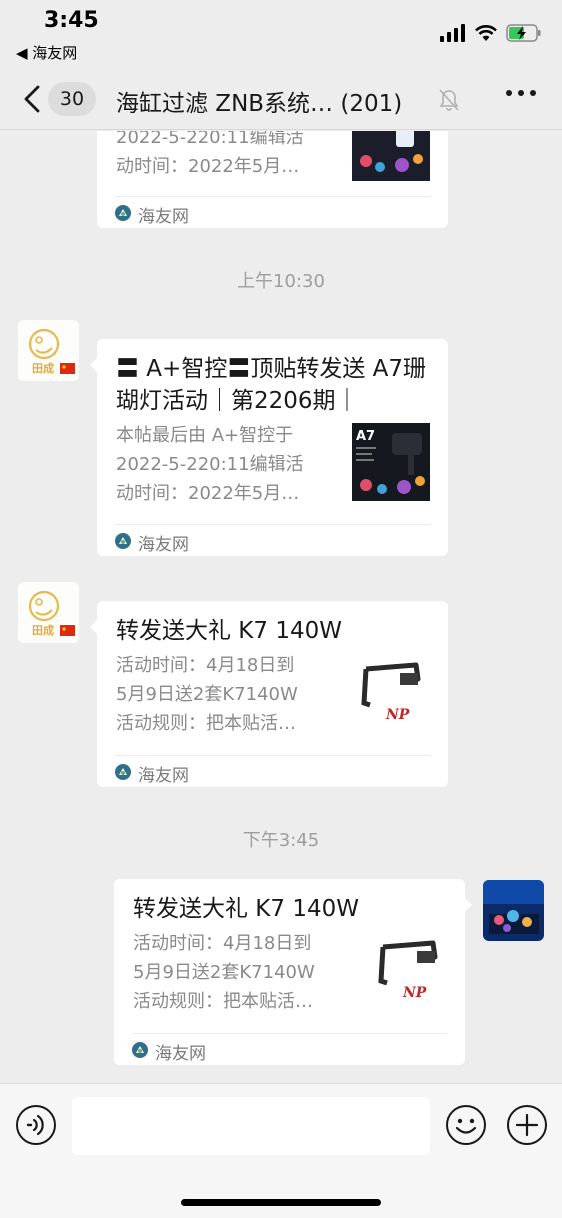 This screenshot has height=1218, width=562. What do you see at coordinates (205, 435) in the screenshot?
I see `card-description-line: 本帖最后由 A+智控于` at bounding box center [205, 435].